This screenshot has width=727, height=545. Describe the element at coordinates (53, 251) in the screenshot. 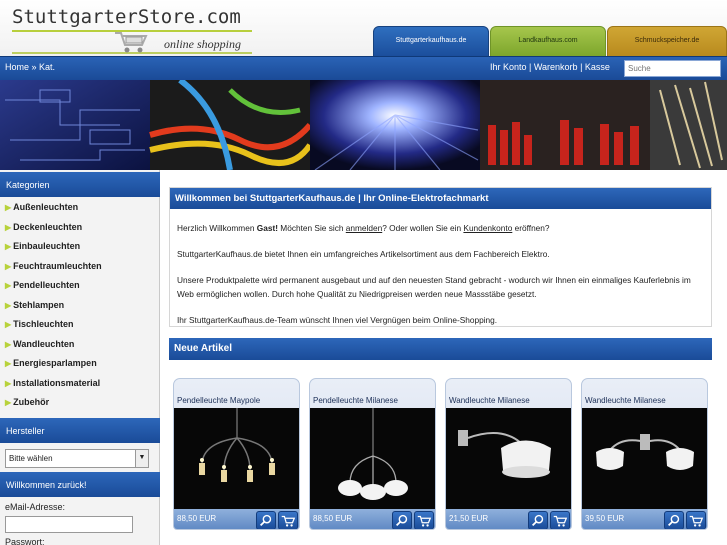

I see `category-item: ▶ Einbauleuchten` at that location.